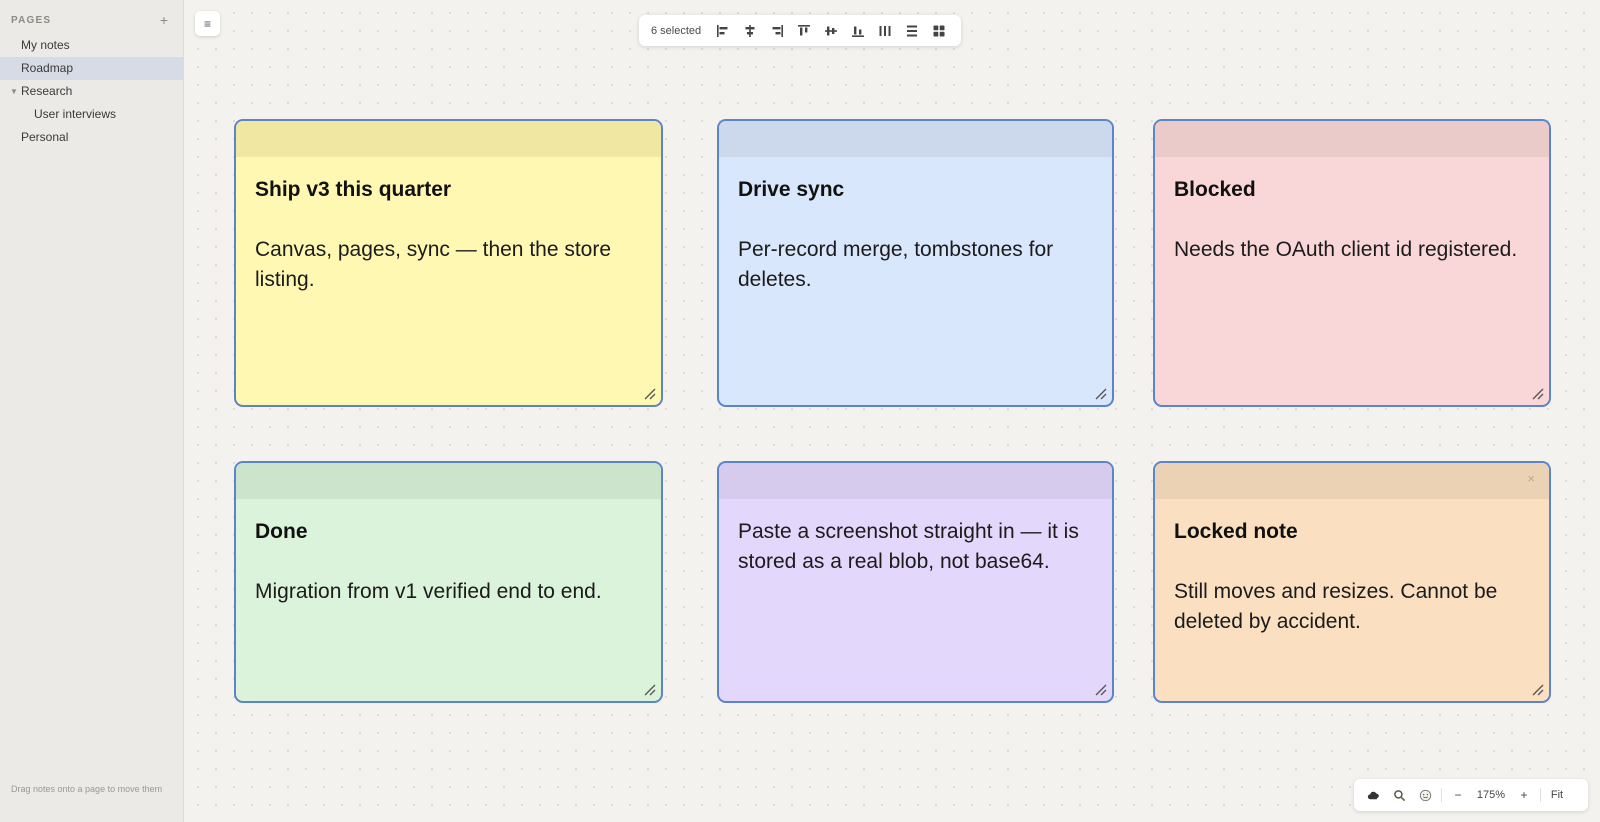 This screenshot has width=1600, height=822. Describe the element at coordinates (87, 789) in the screenshot. I see `sidebar-footer-hint: Drag notes onto a page to move them` at that location.